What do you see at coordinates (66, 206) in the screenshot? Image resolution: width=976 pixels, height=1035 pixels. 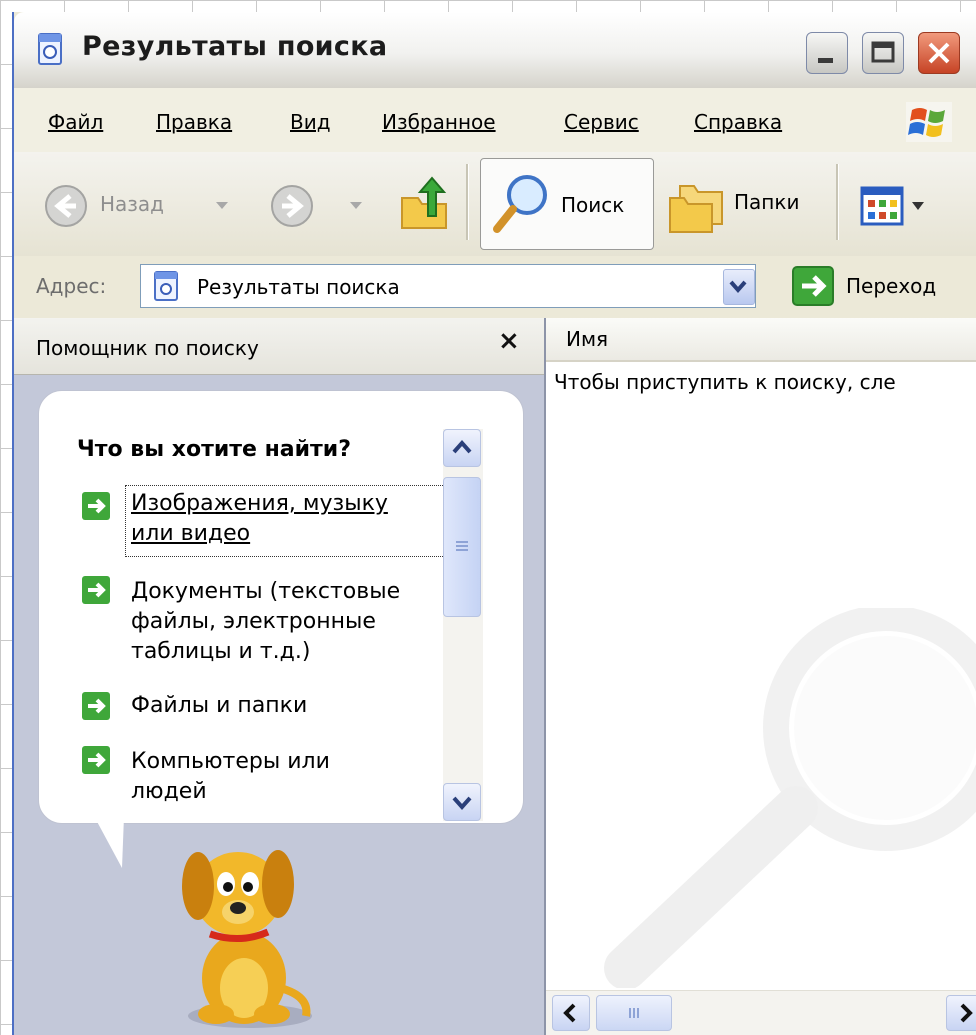 I see `back-arrow-icon` at bounding box center [66, 206].